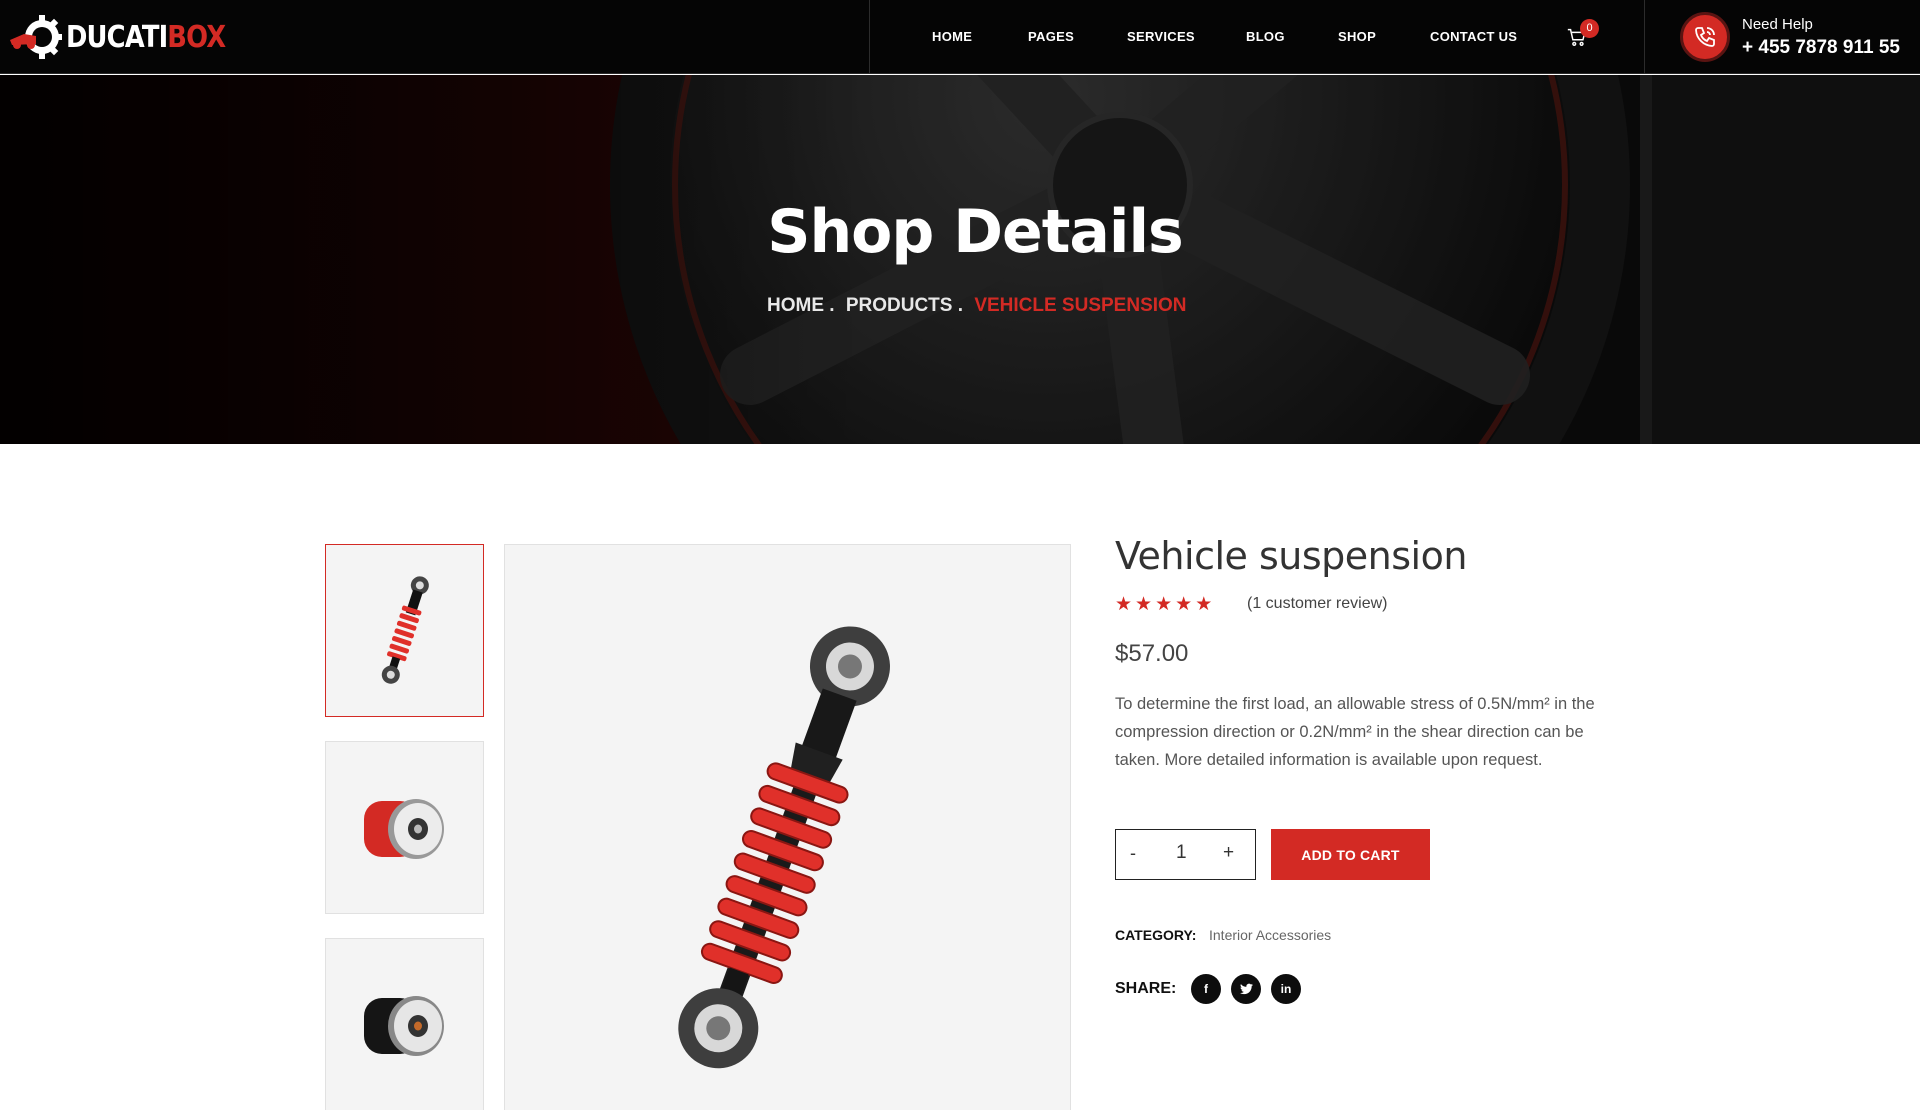 The image size is (1920, 1110). I want to click on quantity-decrease-button: -, so click(1133, 853).